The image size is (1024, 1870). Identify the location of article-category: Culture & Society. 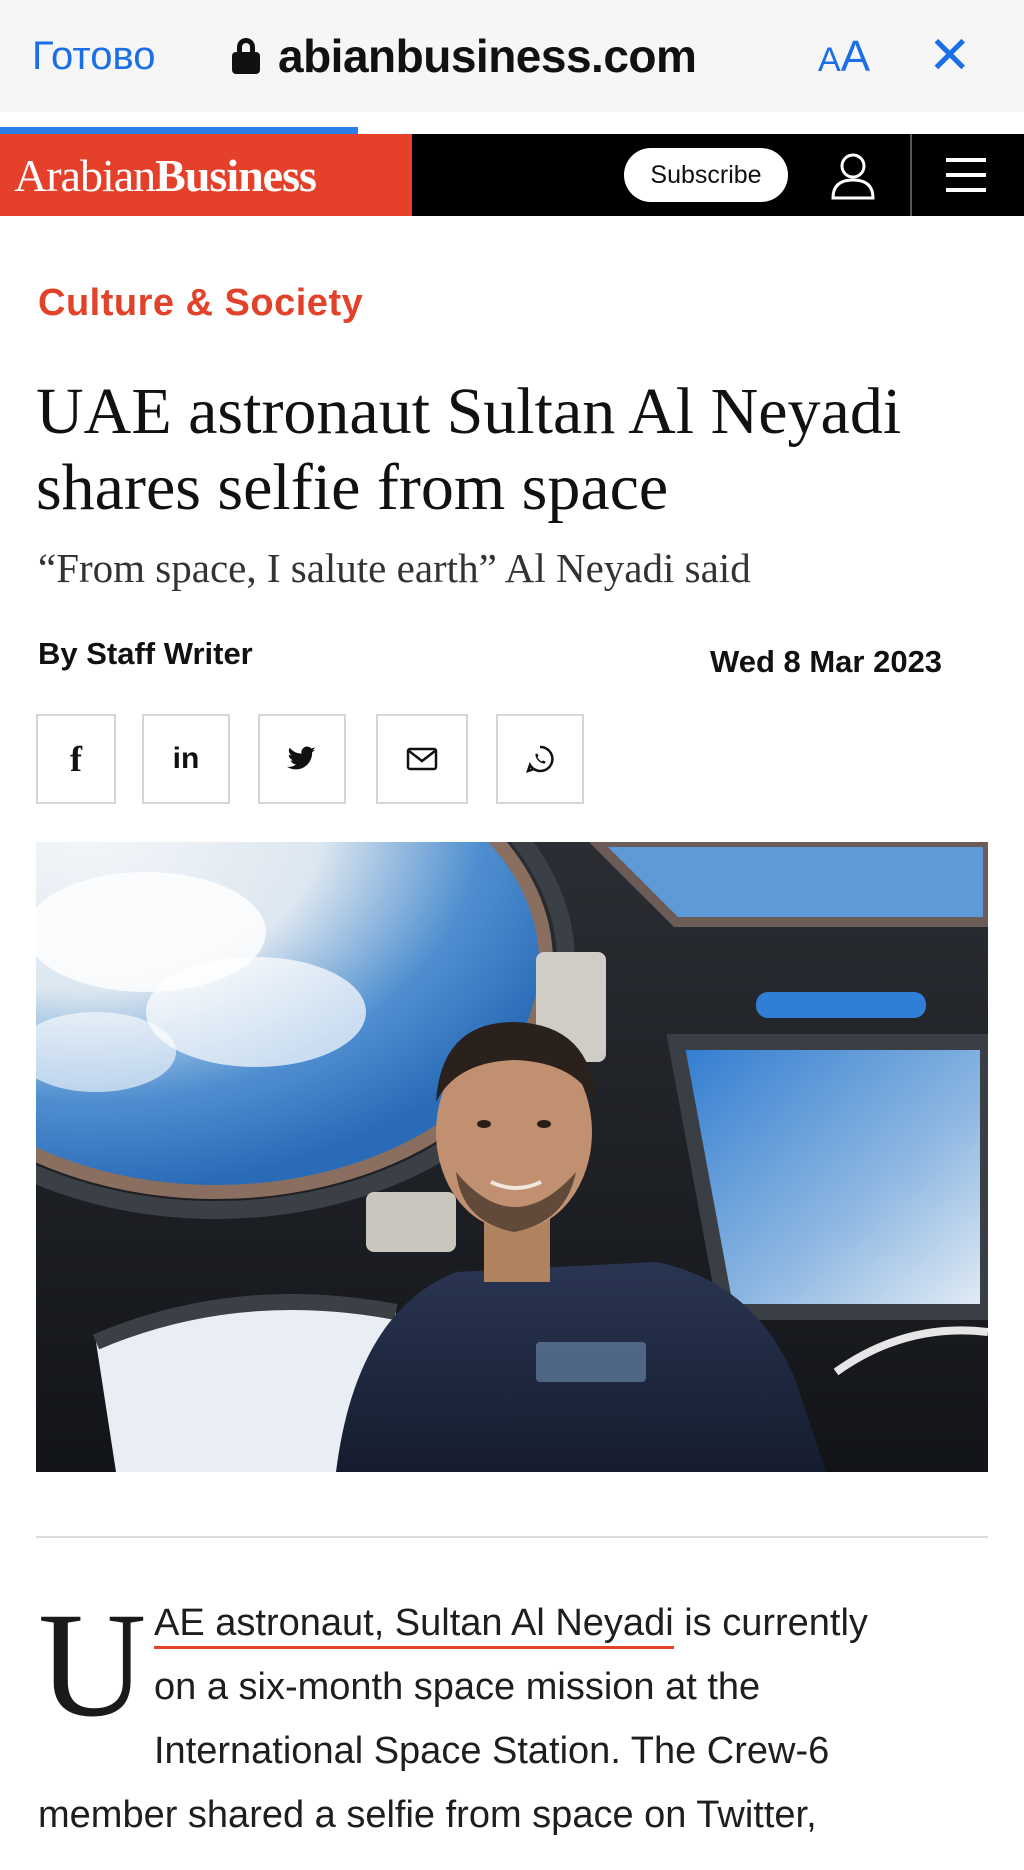
(200, 303).